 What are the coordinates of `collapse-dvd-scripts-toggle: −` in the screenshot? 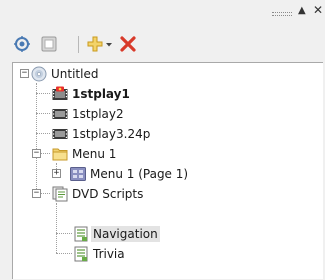 It's located at (36, 193).